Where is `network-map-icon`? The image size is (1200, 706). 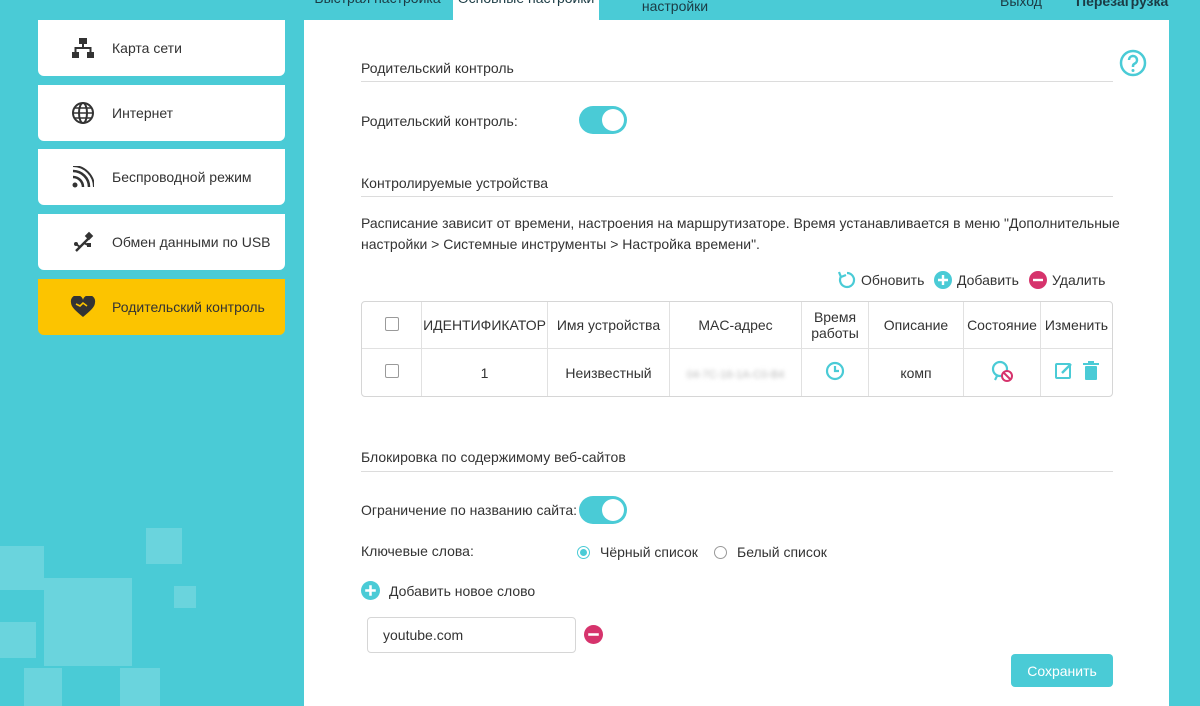
network-map-icon is located at coordinates (83, 48).